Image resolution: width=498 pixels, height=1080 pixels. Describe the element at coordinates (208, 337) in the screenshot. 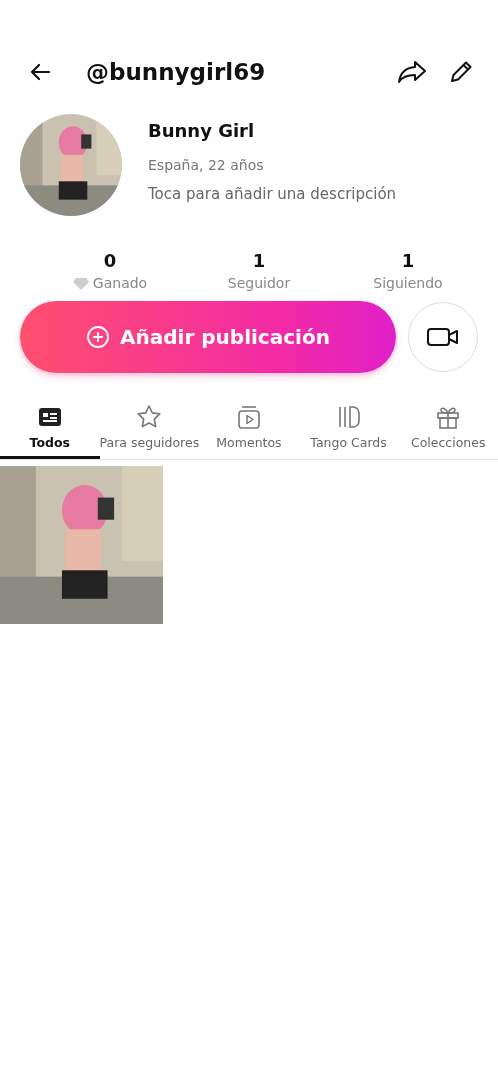

I see `add-post-button: Añadir publicación` at that location.